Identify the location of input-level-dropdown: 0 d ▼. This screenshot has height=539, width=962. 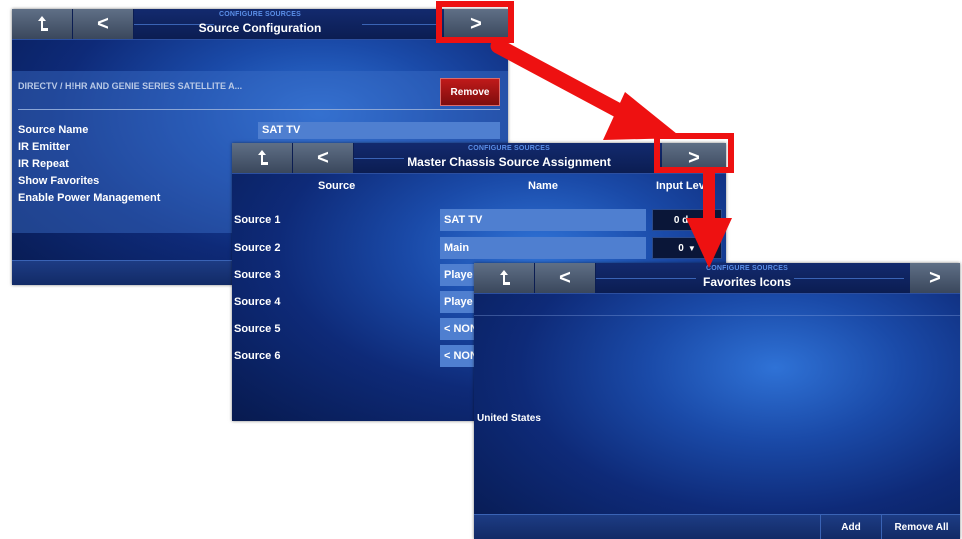
(687, 220).